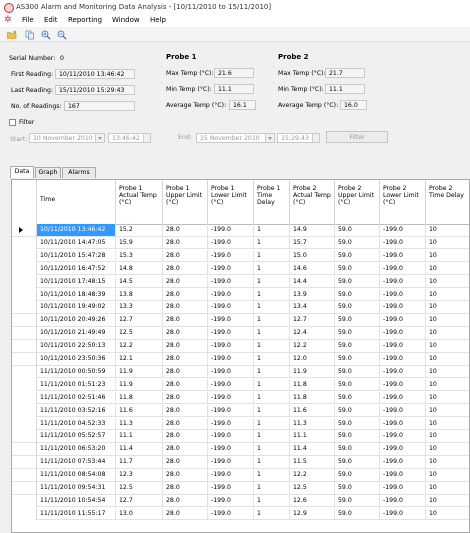  I want to click on end-date-picker: 15 November 2010, so click(235, 138).